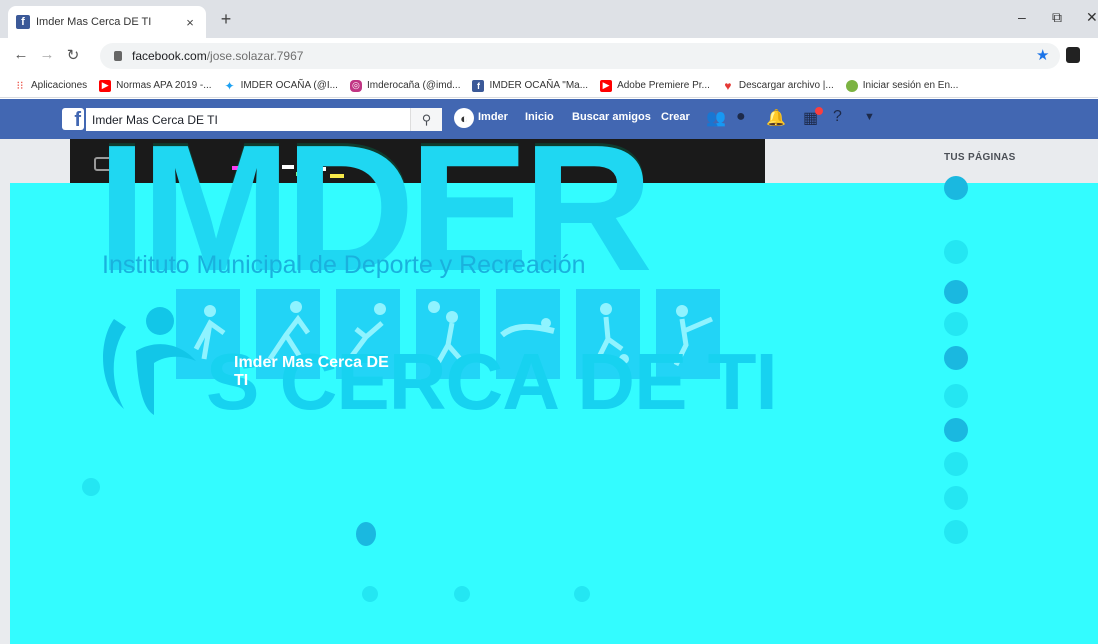  Describe the element at coordinates (1073, 55) in the screenshot. I see `extension-icon` at that location.